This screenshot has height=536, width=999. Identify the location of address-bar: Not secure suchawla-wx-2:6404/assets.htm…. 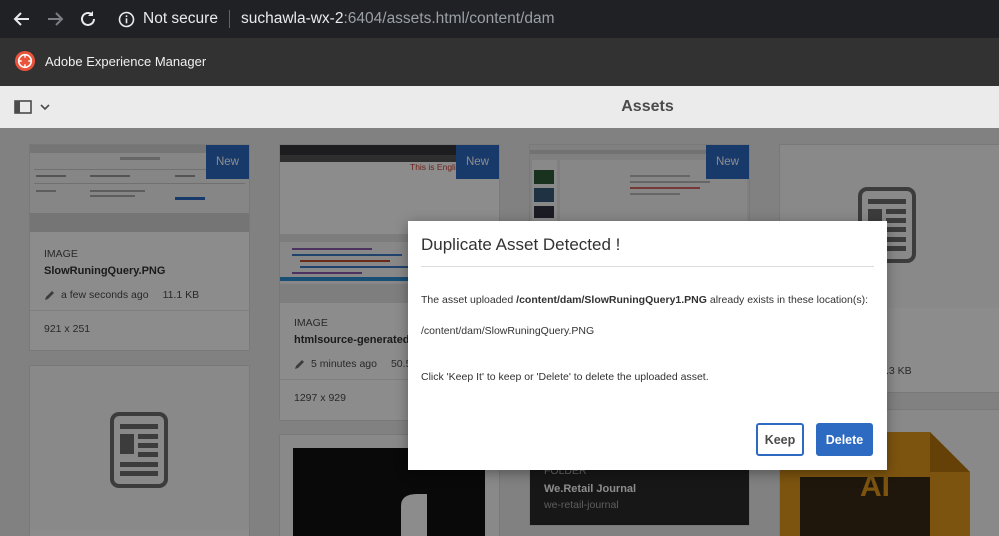
(336, 19).